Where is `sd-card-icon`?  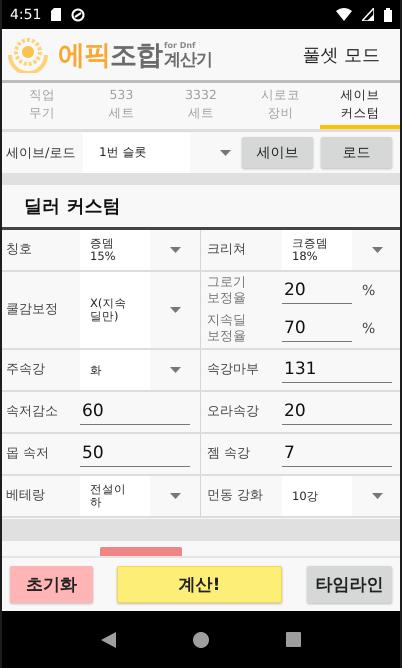 sd-card-icon is located at coordinates (56, 14).